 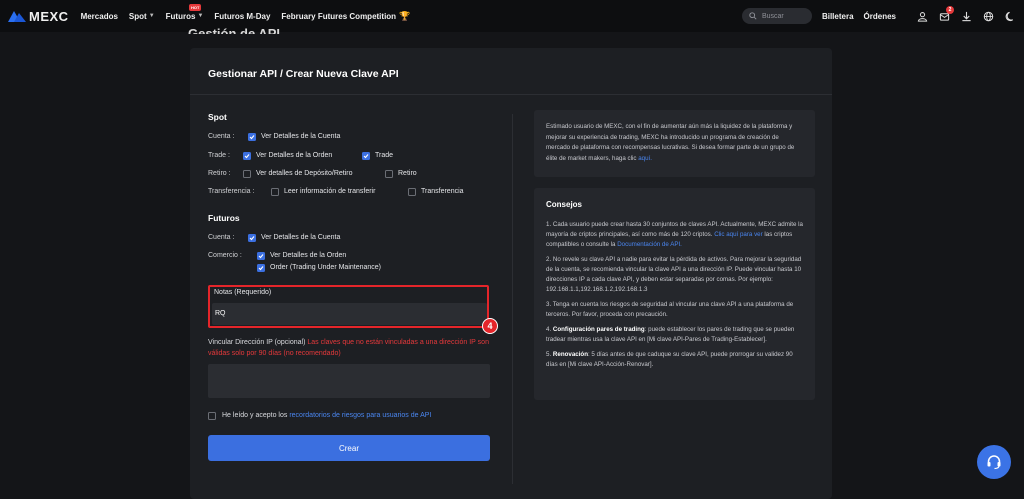 I want to click on spot-transfer-label: Transferencia :, so click(x=231, y=191).